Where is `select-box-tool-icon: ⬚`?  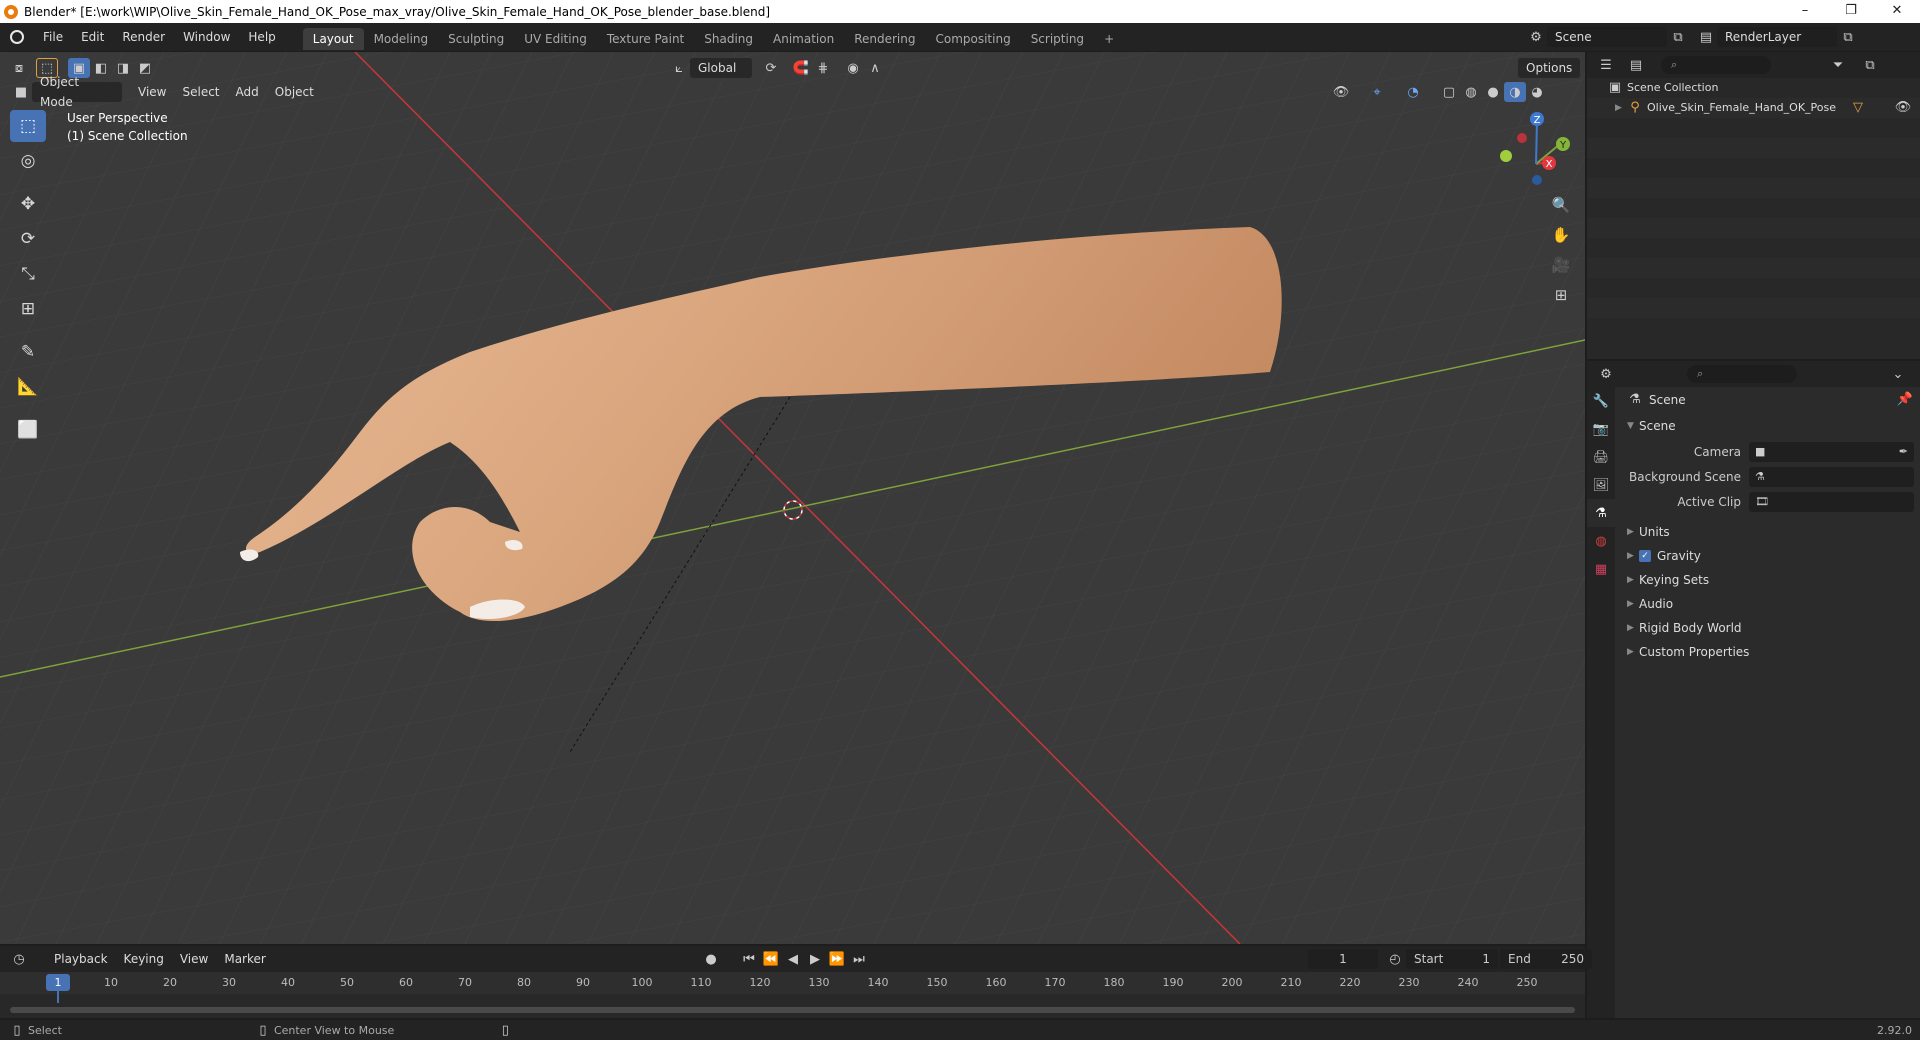 select-box-tool-icon: ⬚ is located at coordinates (28, 126).